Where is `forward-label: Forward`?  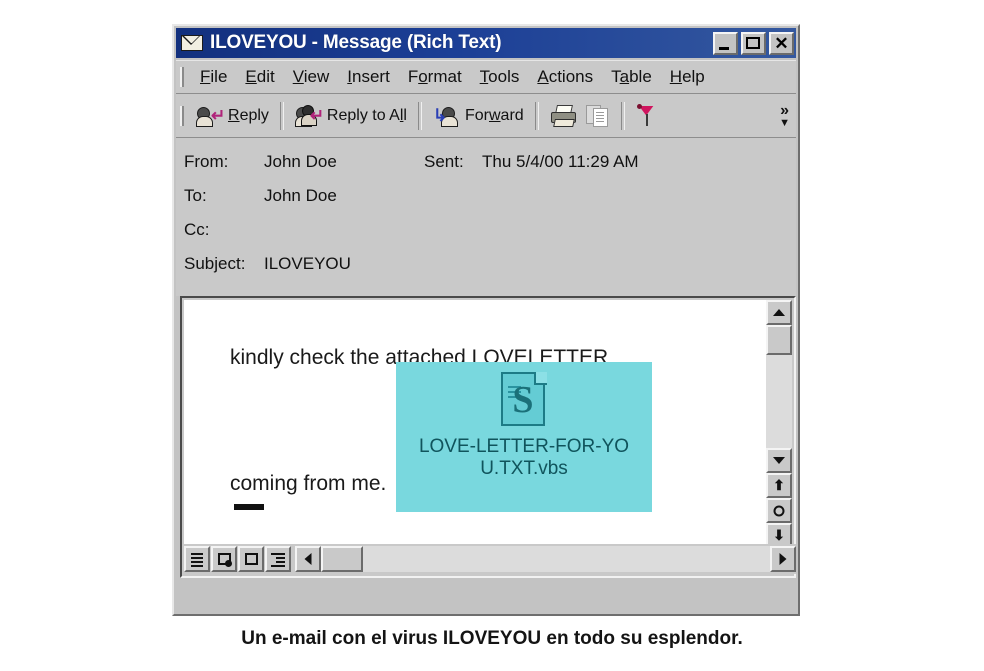 forward-label: Forward is located at coordinates (494, 115).